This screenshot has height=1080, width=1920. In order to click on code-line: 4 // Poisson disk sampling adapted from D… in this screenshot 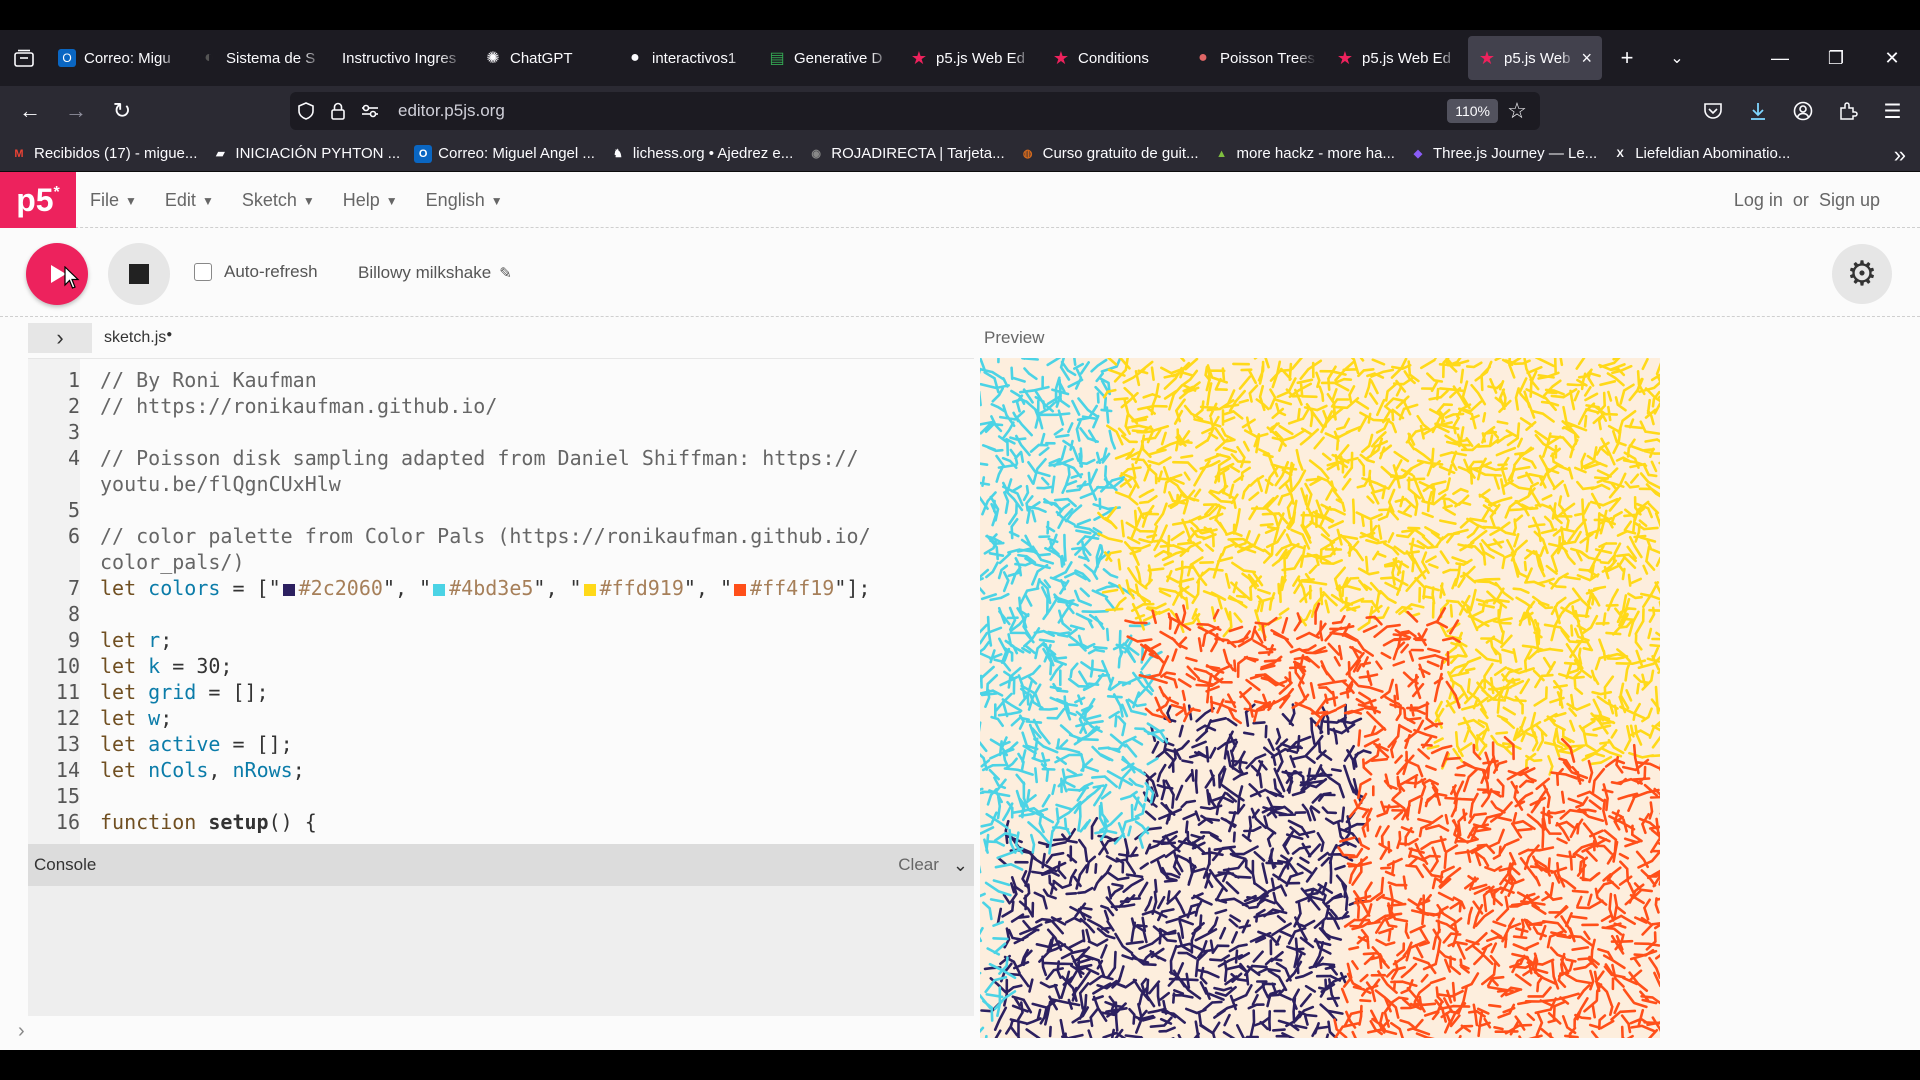, I will do `click(501, 458)`.